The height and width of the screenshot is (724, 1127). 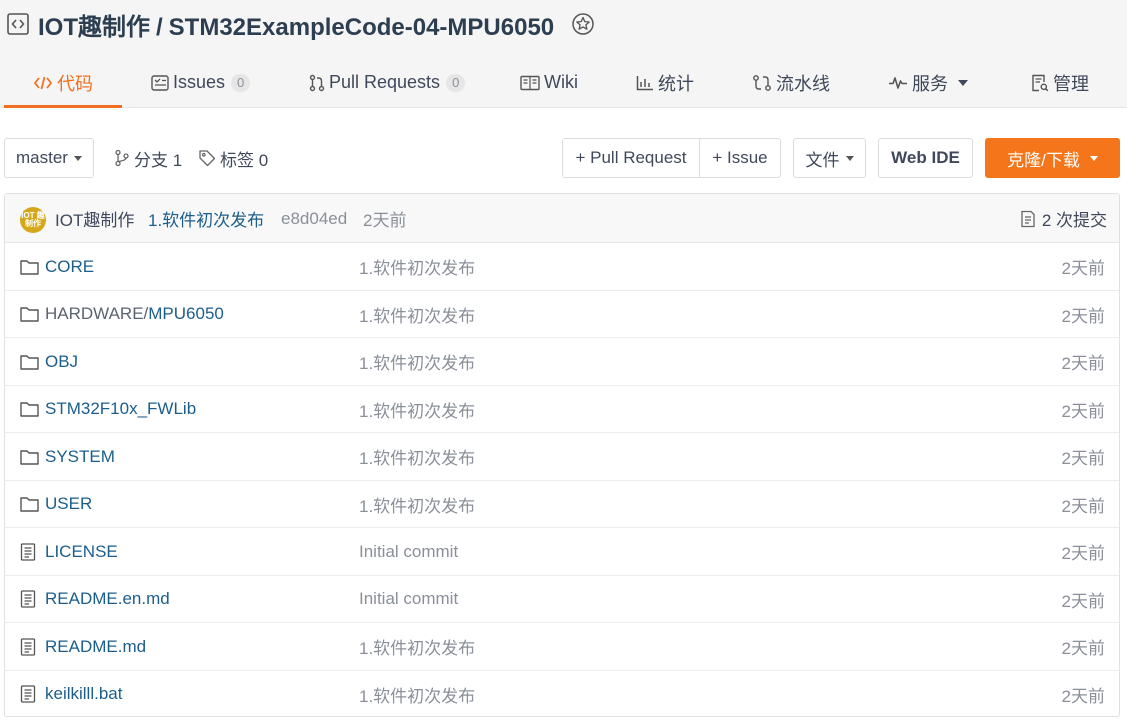 I want to click on pull-request-icon, so click(x=317, y=83).